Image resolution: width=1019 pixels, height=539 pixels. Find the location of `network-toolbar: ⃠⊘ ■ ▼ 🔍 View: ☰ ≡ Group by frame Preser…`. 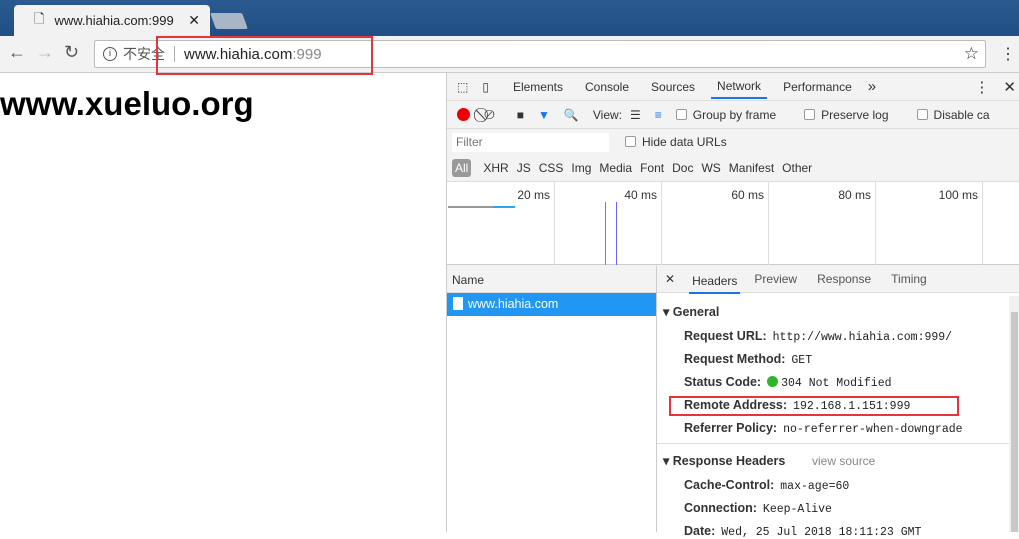

network-toolbar: ⃠⊘ ■ ▼ 🔍 View: ☰ ≡ Group by frame Preser… is located at coordinates (733, 115).